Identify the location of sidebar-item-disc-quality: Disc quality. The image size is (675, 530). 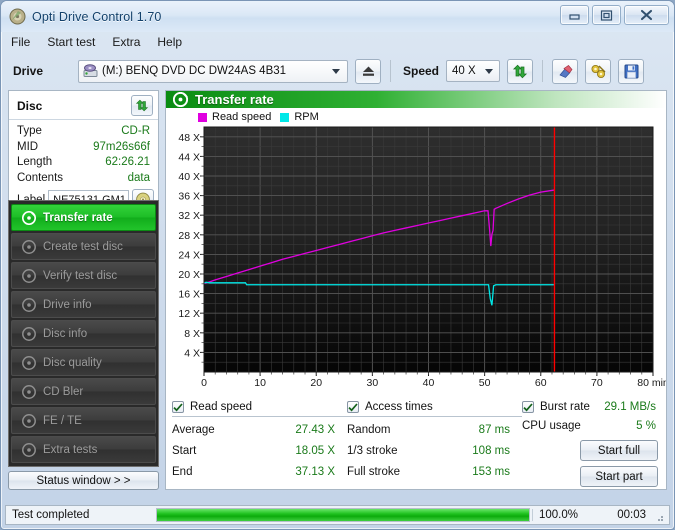
(83, 362).